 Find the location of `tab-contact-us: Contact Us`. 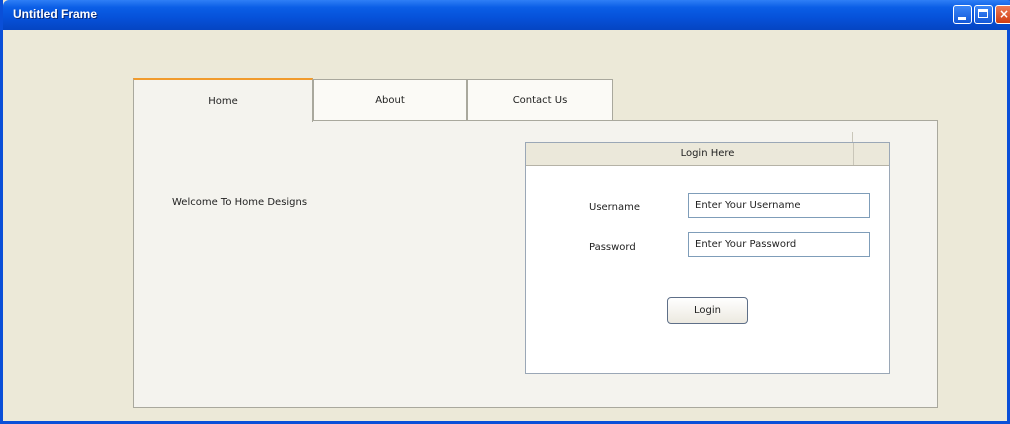

tab-contact-us: Contact Us is located at coordinates (540, 100).